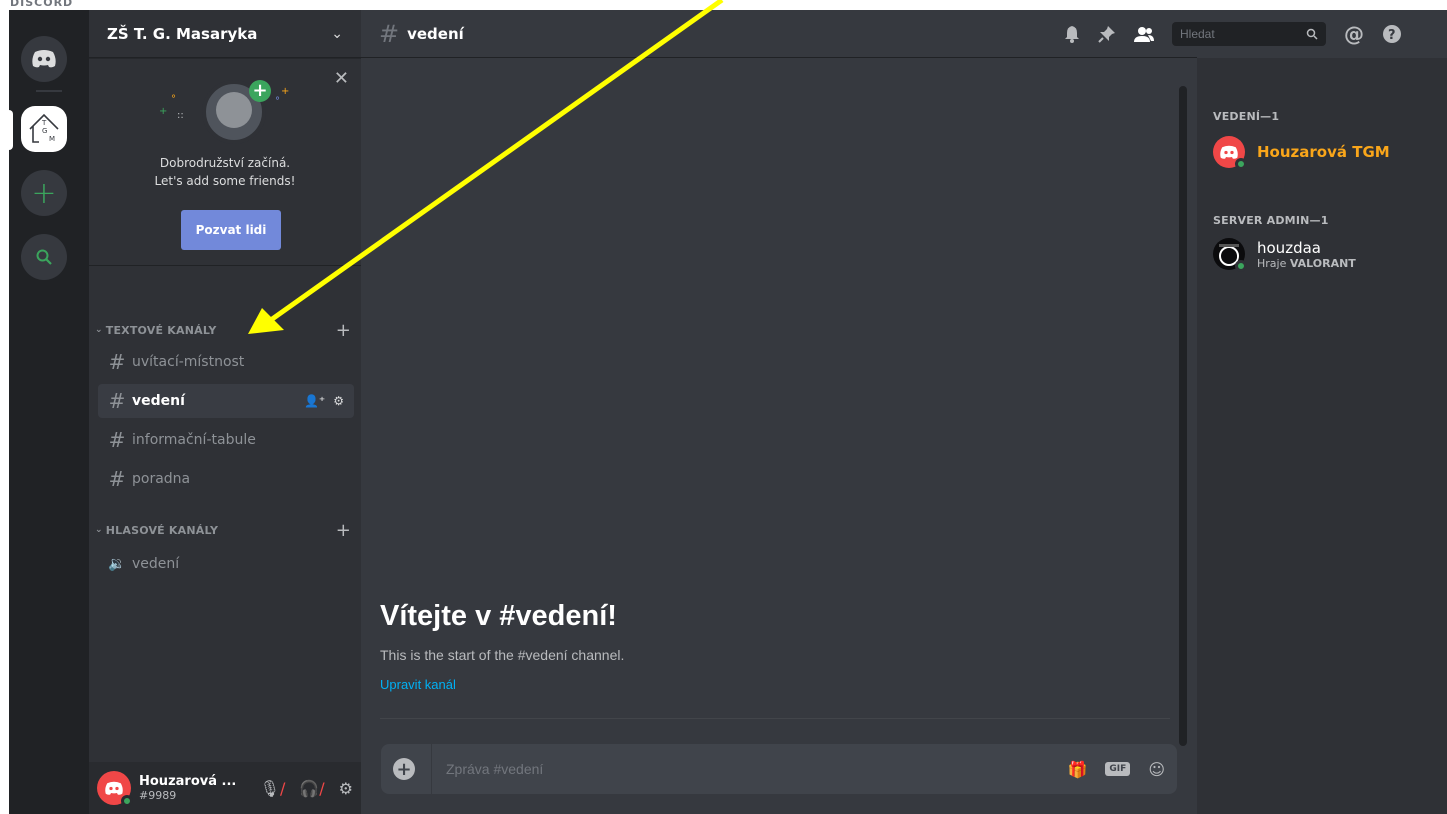 The image size is (1447, 814). Describe the element at coordinates (1354, 34) in the screenshot. I see `mentions-icon: @` at that location.